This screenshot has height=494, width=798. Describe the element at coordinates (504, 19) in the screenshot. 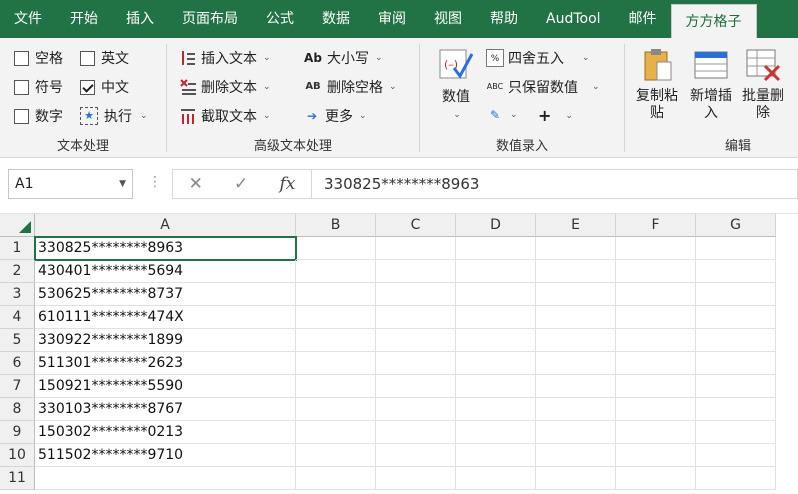

I see `tab-8: 帮助` at that location.